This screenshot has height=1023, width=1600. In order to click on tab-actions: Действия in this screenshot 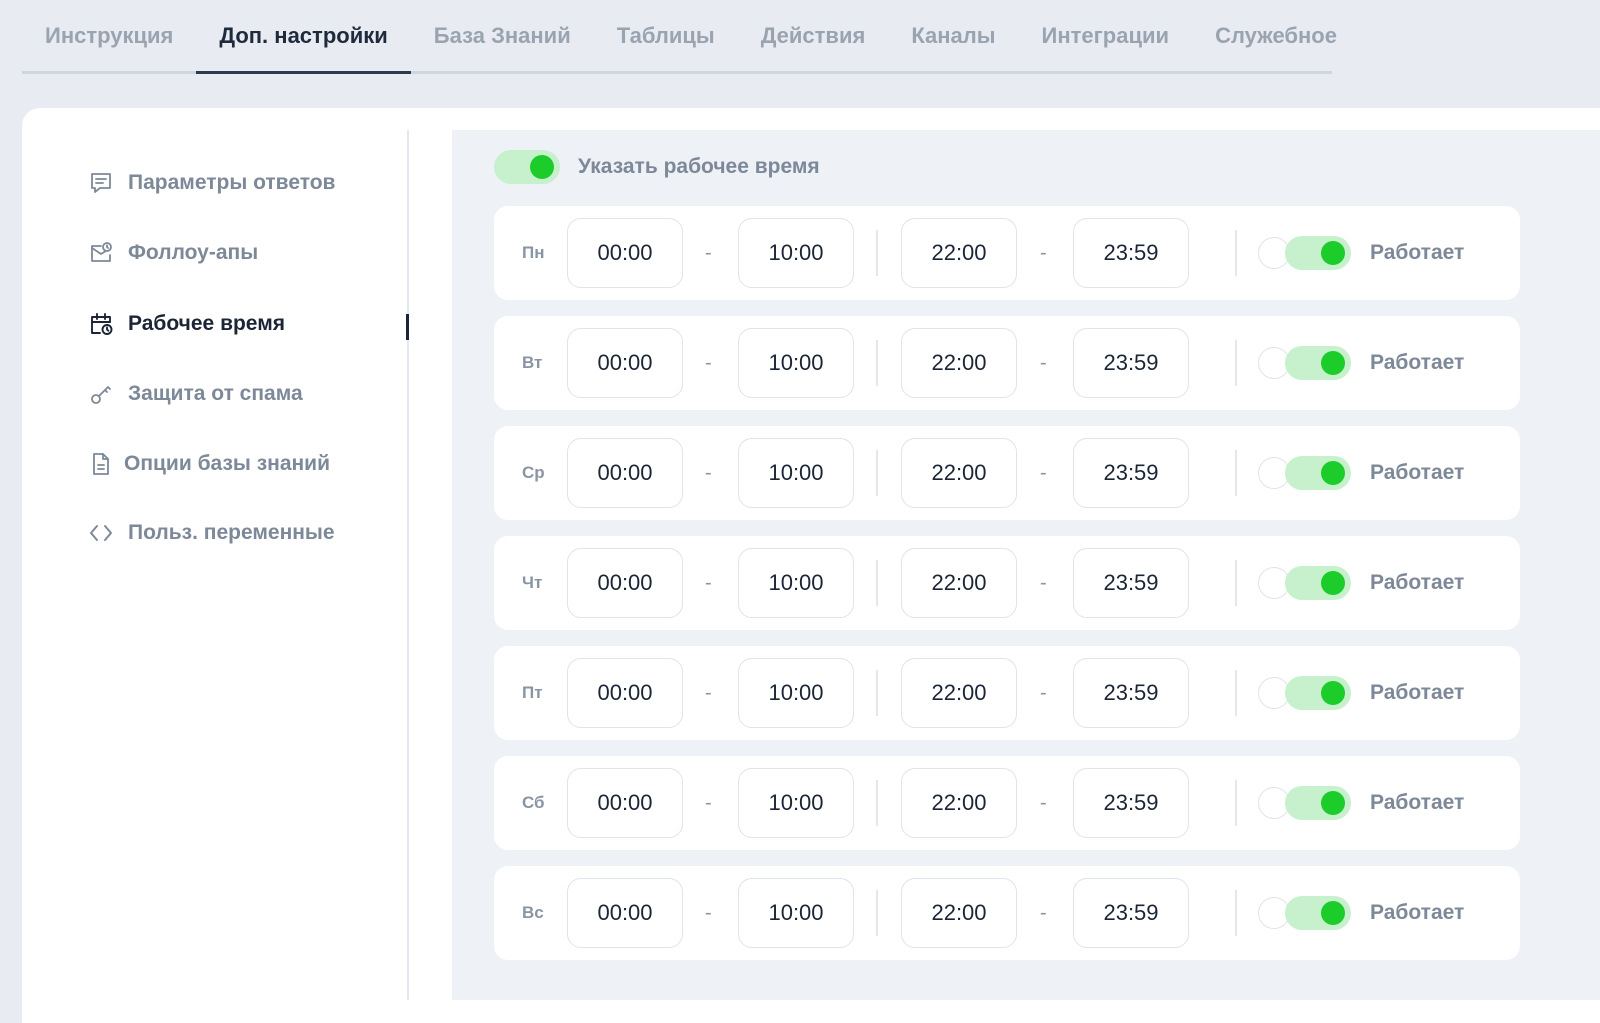, I will do `click(813, 35)`.